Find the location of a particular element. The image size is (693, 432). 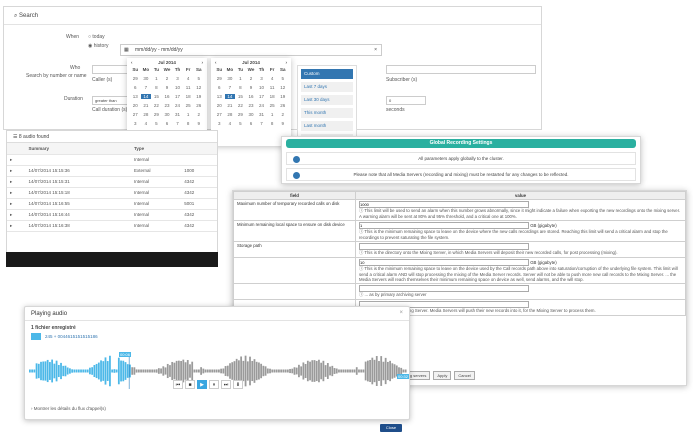

next-month-icon: › is located at coordinates (202, 62).